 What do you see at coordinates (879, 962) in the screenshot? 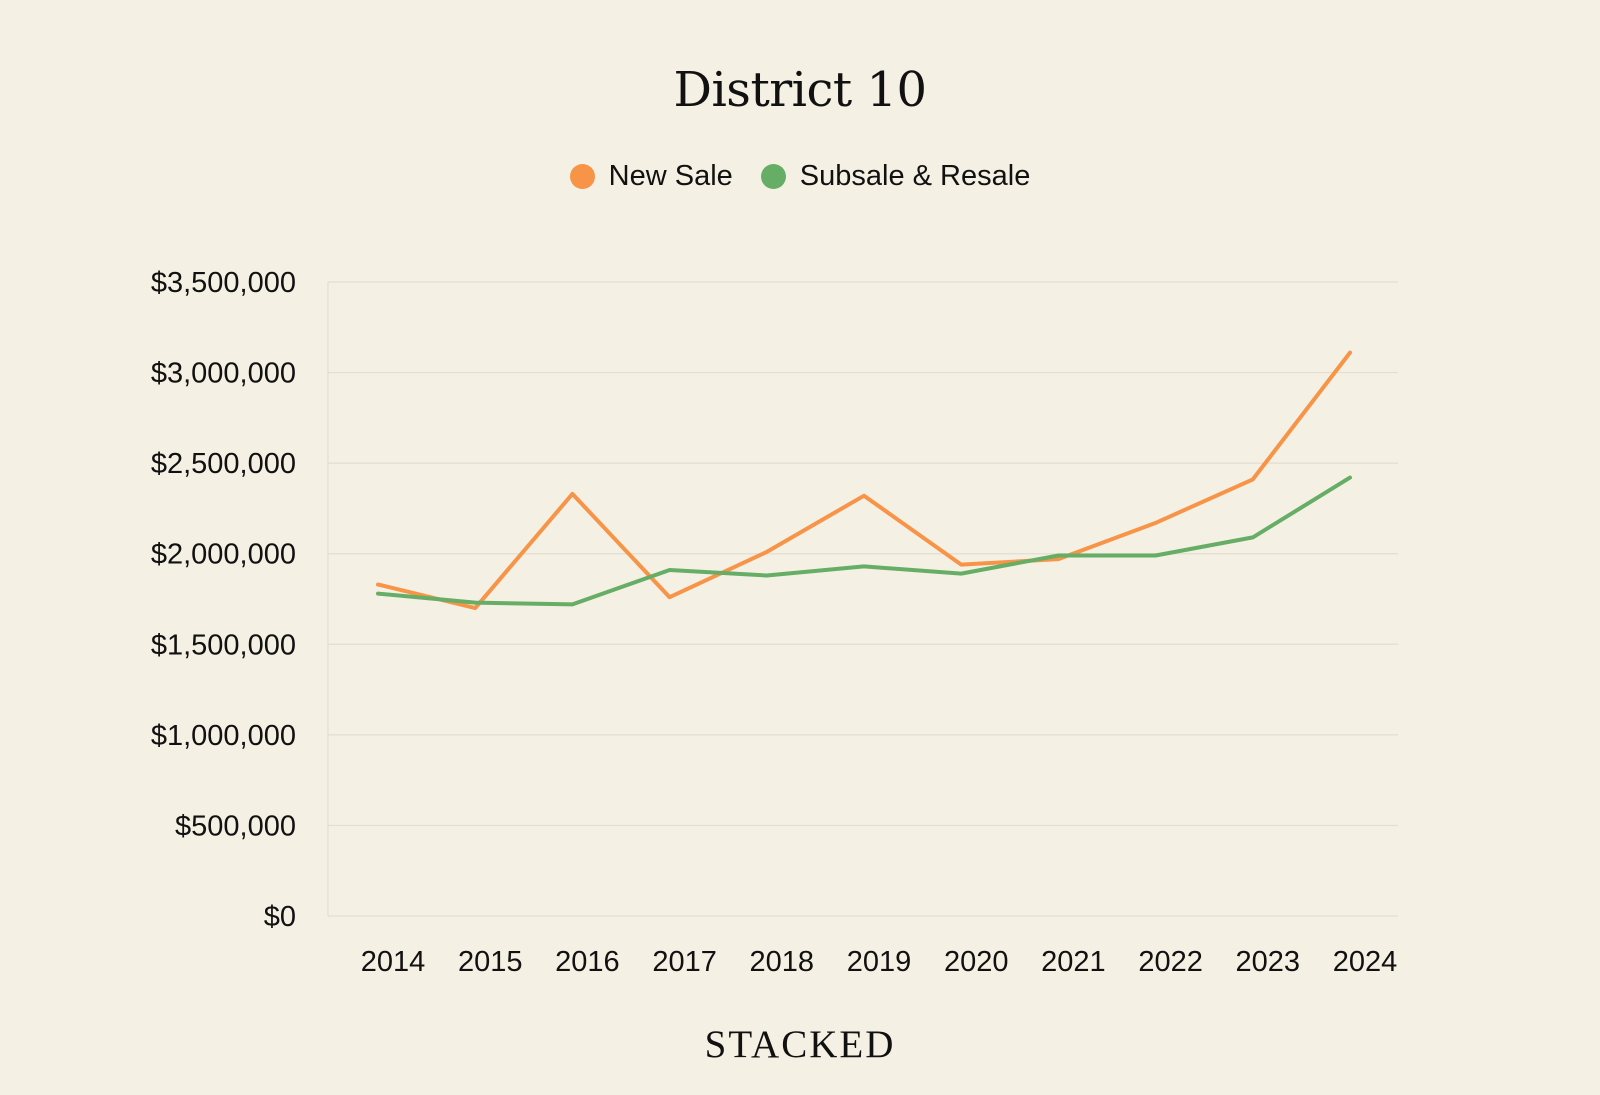
I see `x-tick-label: 2019` at bounding box center [879, 962].